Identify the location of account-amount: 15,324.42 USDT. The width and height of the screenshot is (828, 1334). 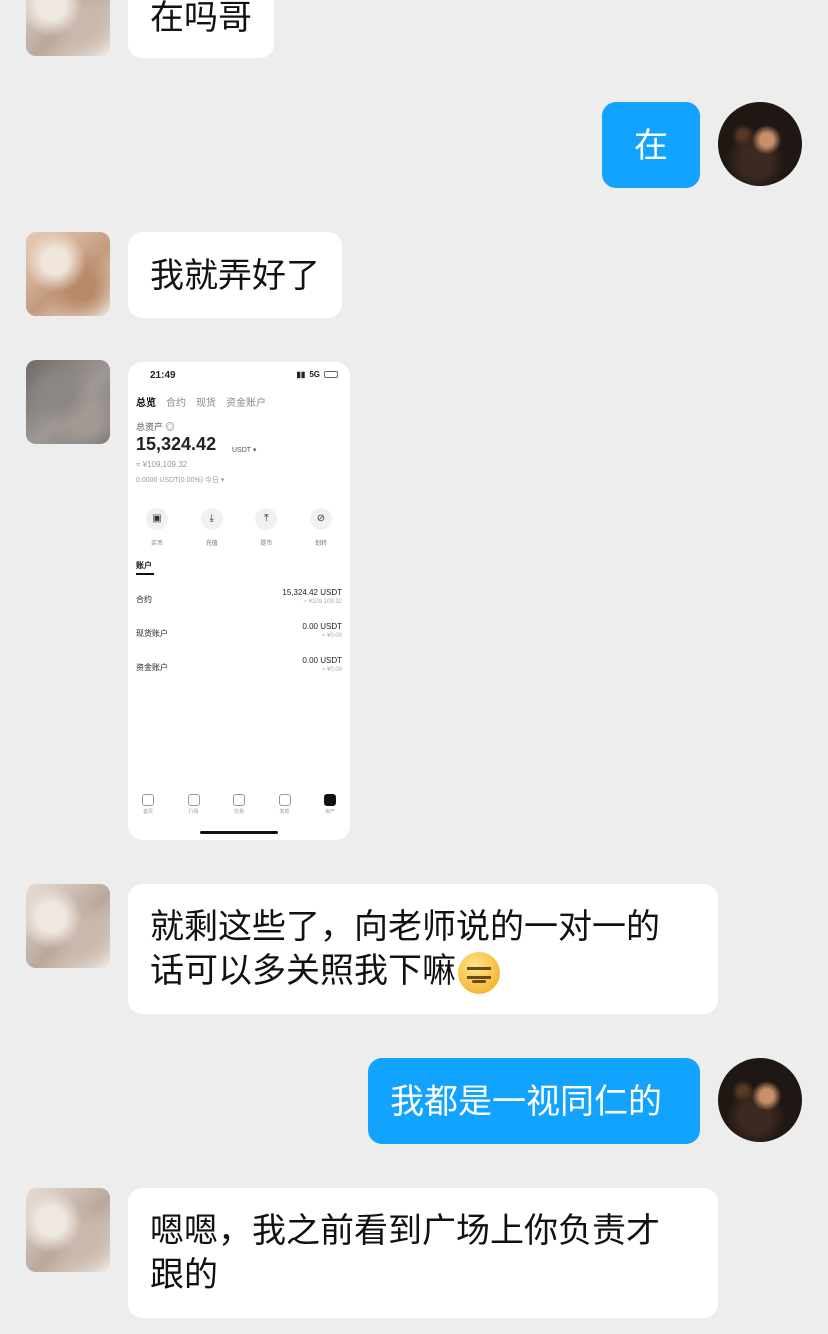
(312, 592).